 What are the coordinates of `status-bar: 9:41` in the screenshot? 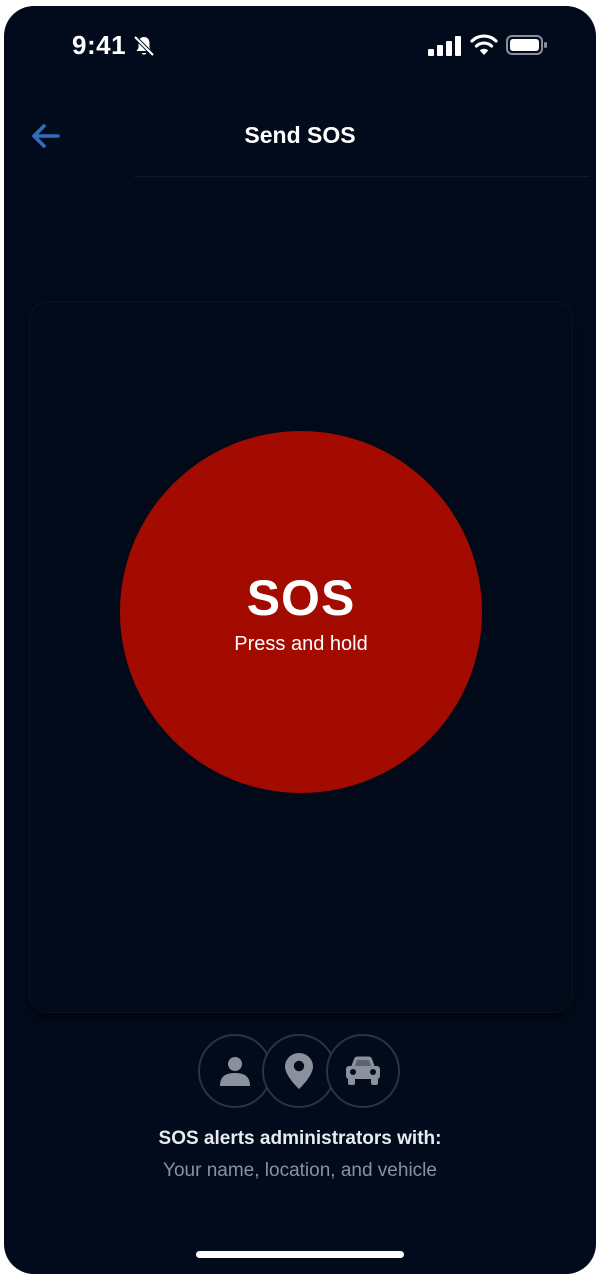 It's located at (300, 46).